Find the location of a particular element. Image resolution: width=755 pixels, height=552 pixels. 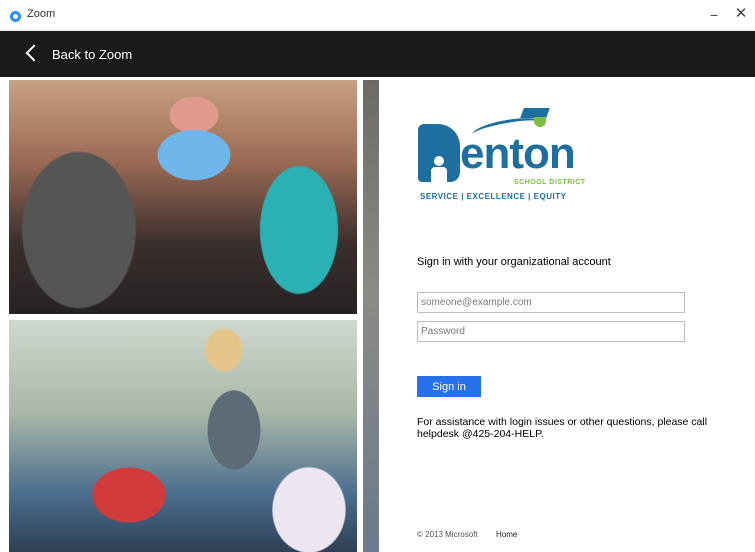

logo-tagline: SERVICE | EXCELLENCE | EQUITY is located at coordinates (493, 196).